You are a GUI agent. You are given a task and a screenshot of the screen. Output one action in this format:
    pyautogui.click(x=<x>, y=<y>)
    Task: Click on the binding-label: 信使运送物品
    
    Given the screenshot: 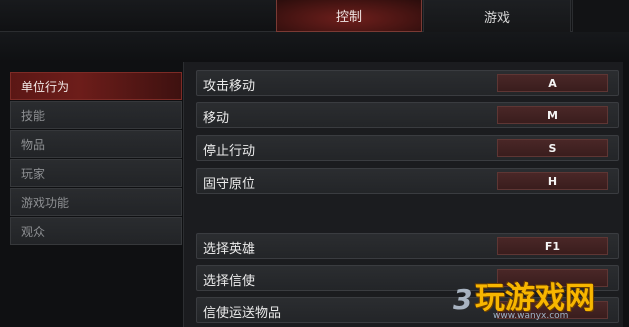 What is the action you would take?
    pyautogui.click(x=242, y=313)
    